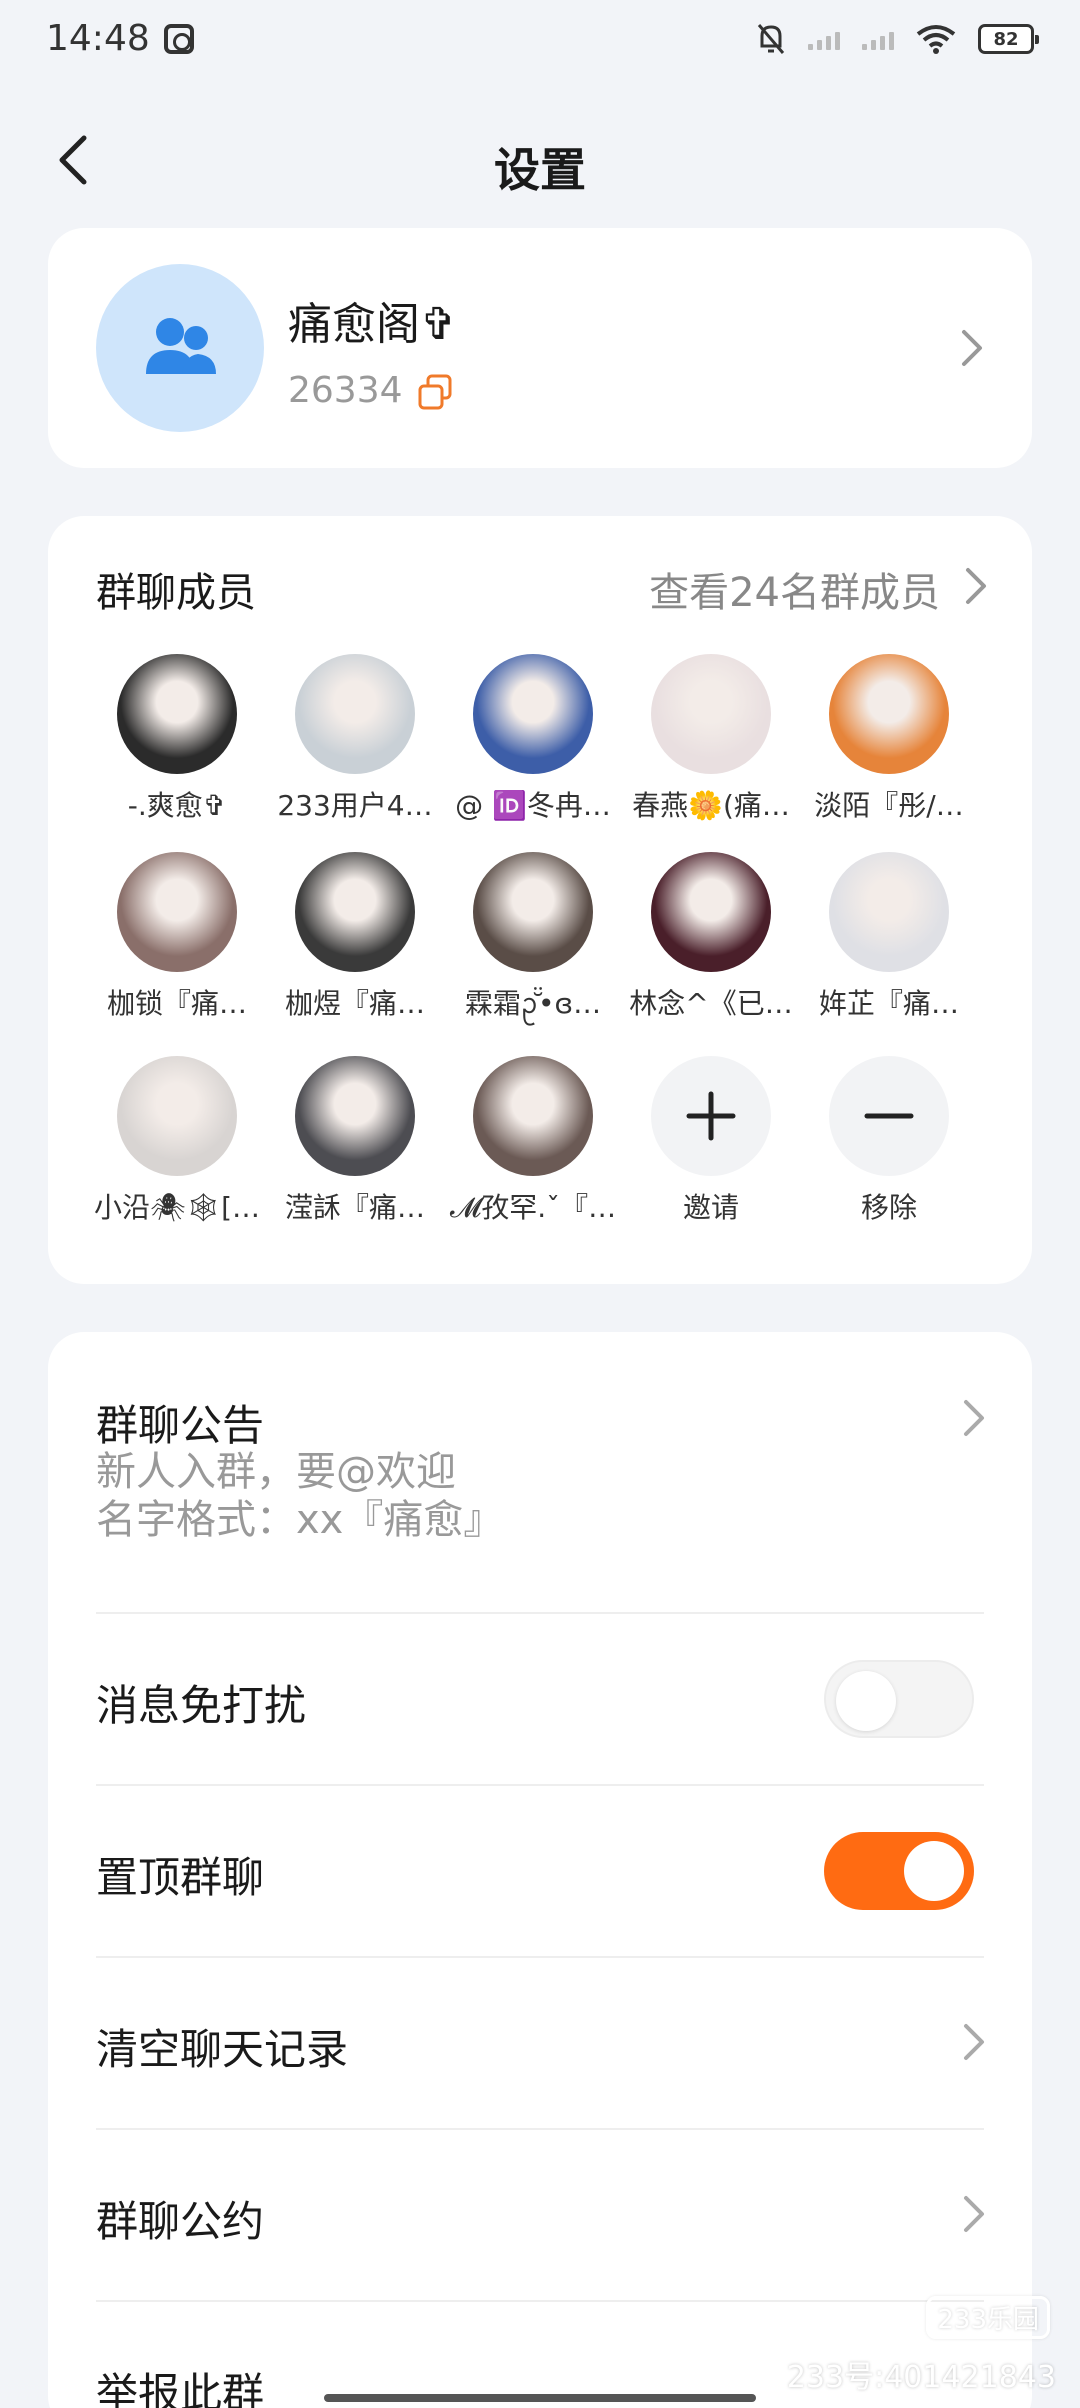 The image size is (1080, 2408). I want to click on group-id: 26334, so click(345, 390).